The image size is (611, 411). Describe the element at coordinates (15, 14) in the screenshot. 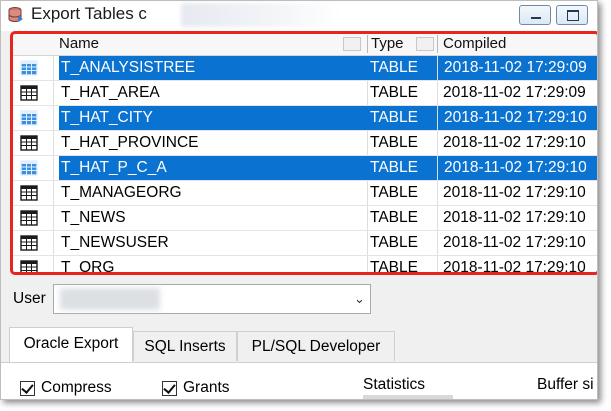

I see `database-export-icon` at that location.